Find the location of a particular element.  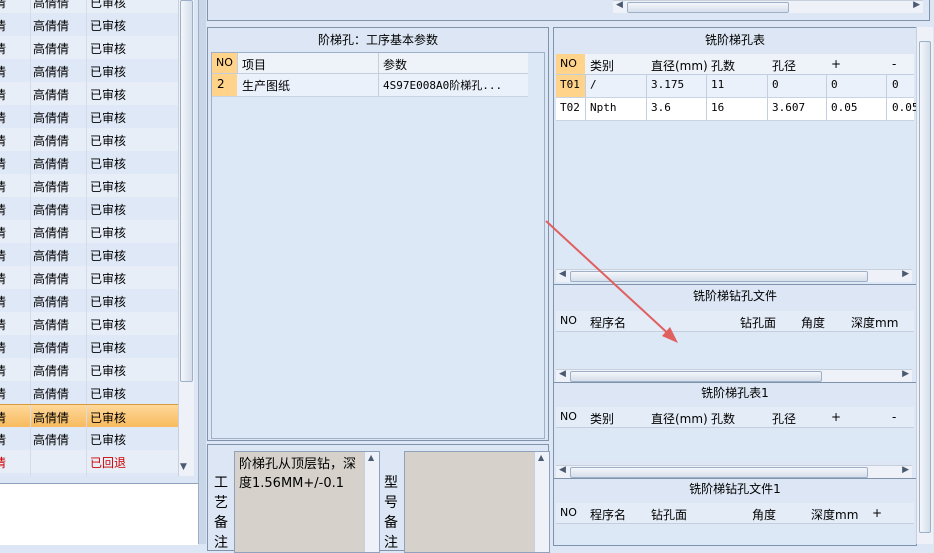

mill-cell: 3.175 is located at coordinates (668, 84).